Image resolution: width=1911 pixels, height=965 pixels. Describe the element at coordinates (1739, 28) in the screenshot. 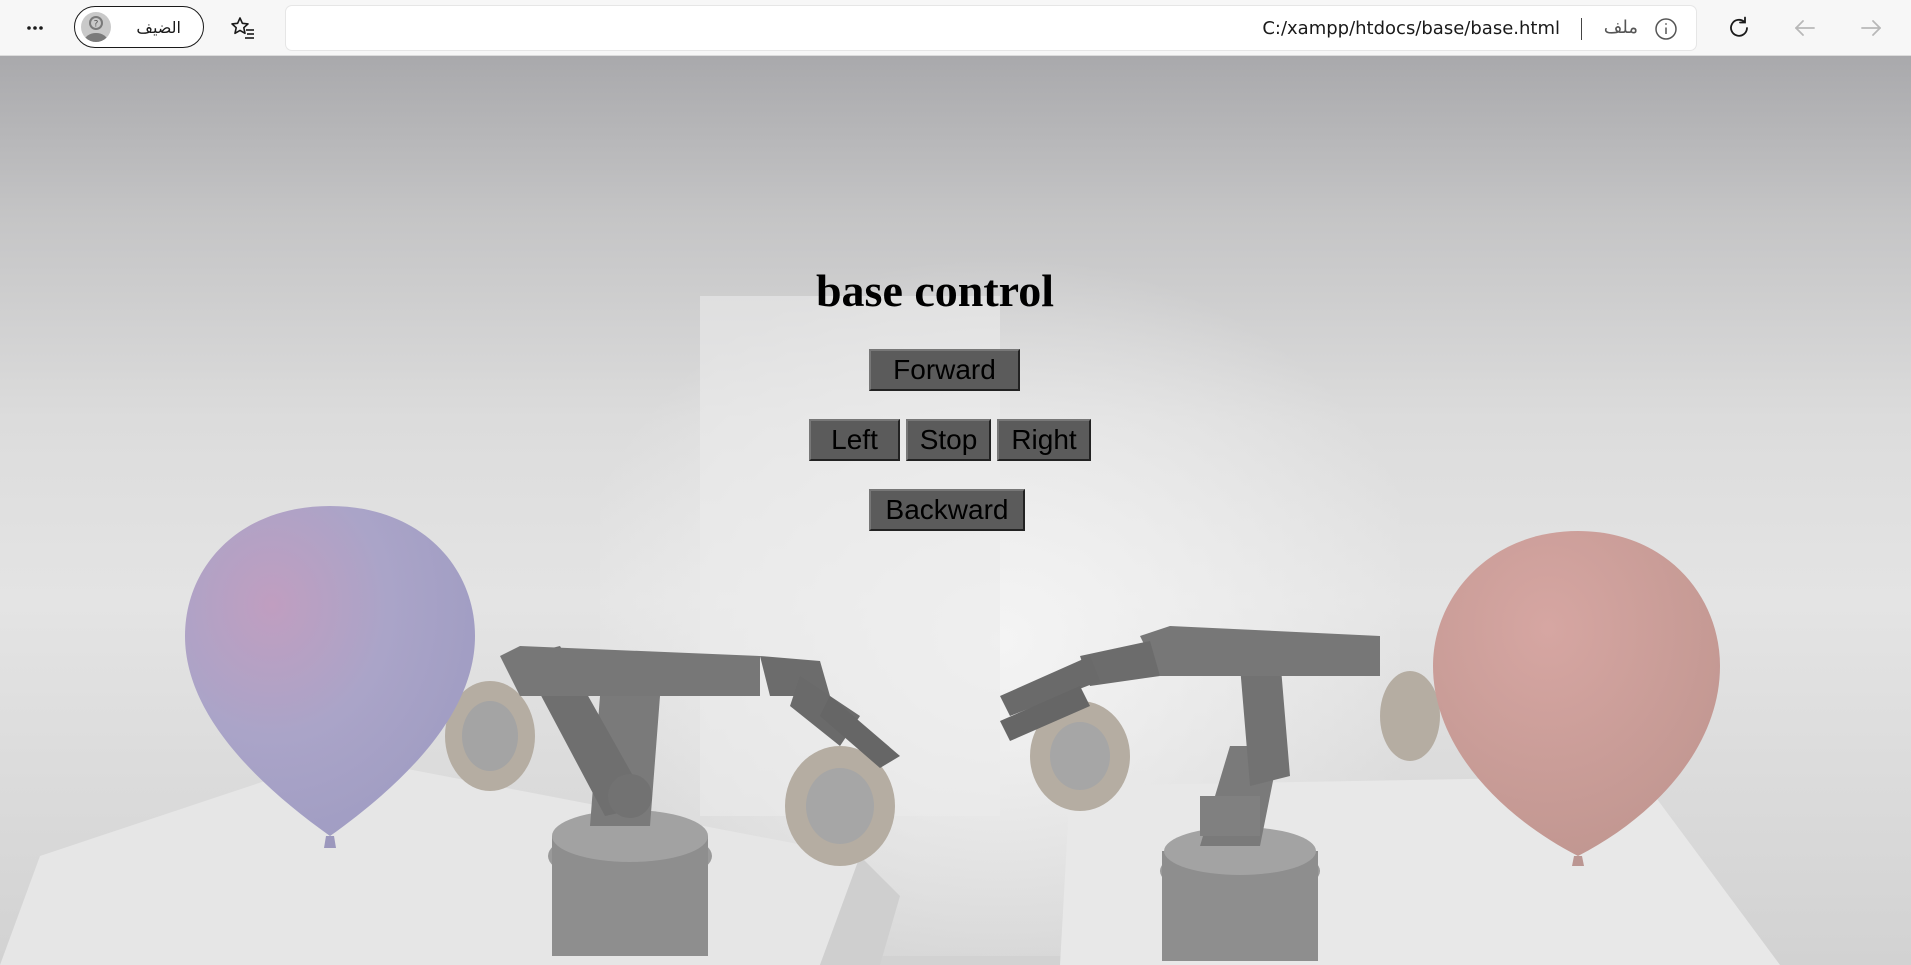

I see `refresh-icon` at that location.